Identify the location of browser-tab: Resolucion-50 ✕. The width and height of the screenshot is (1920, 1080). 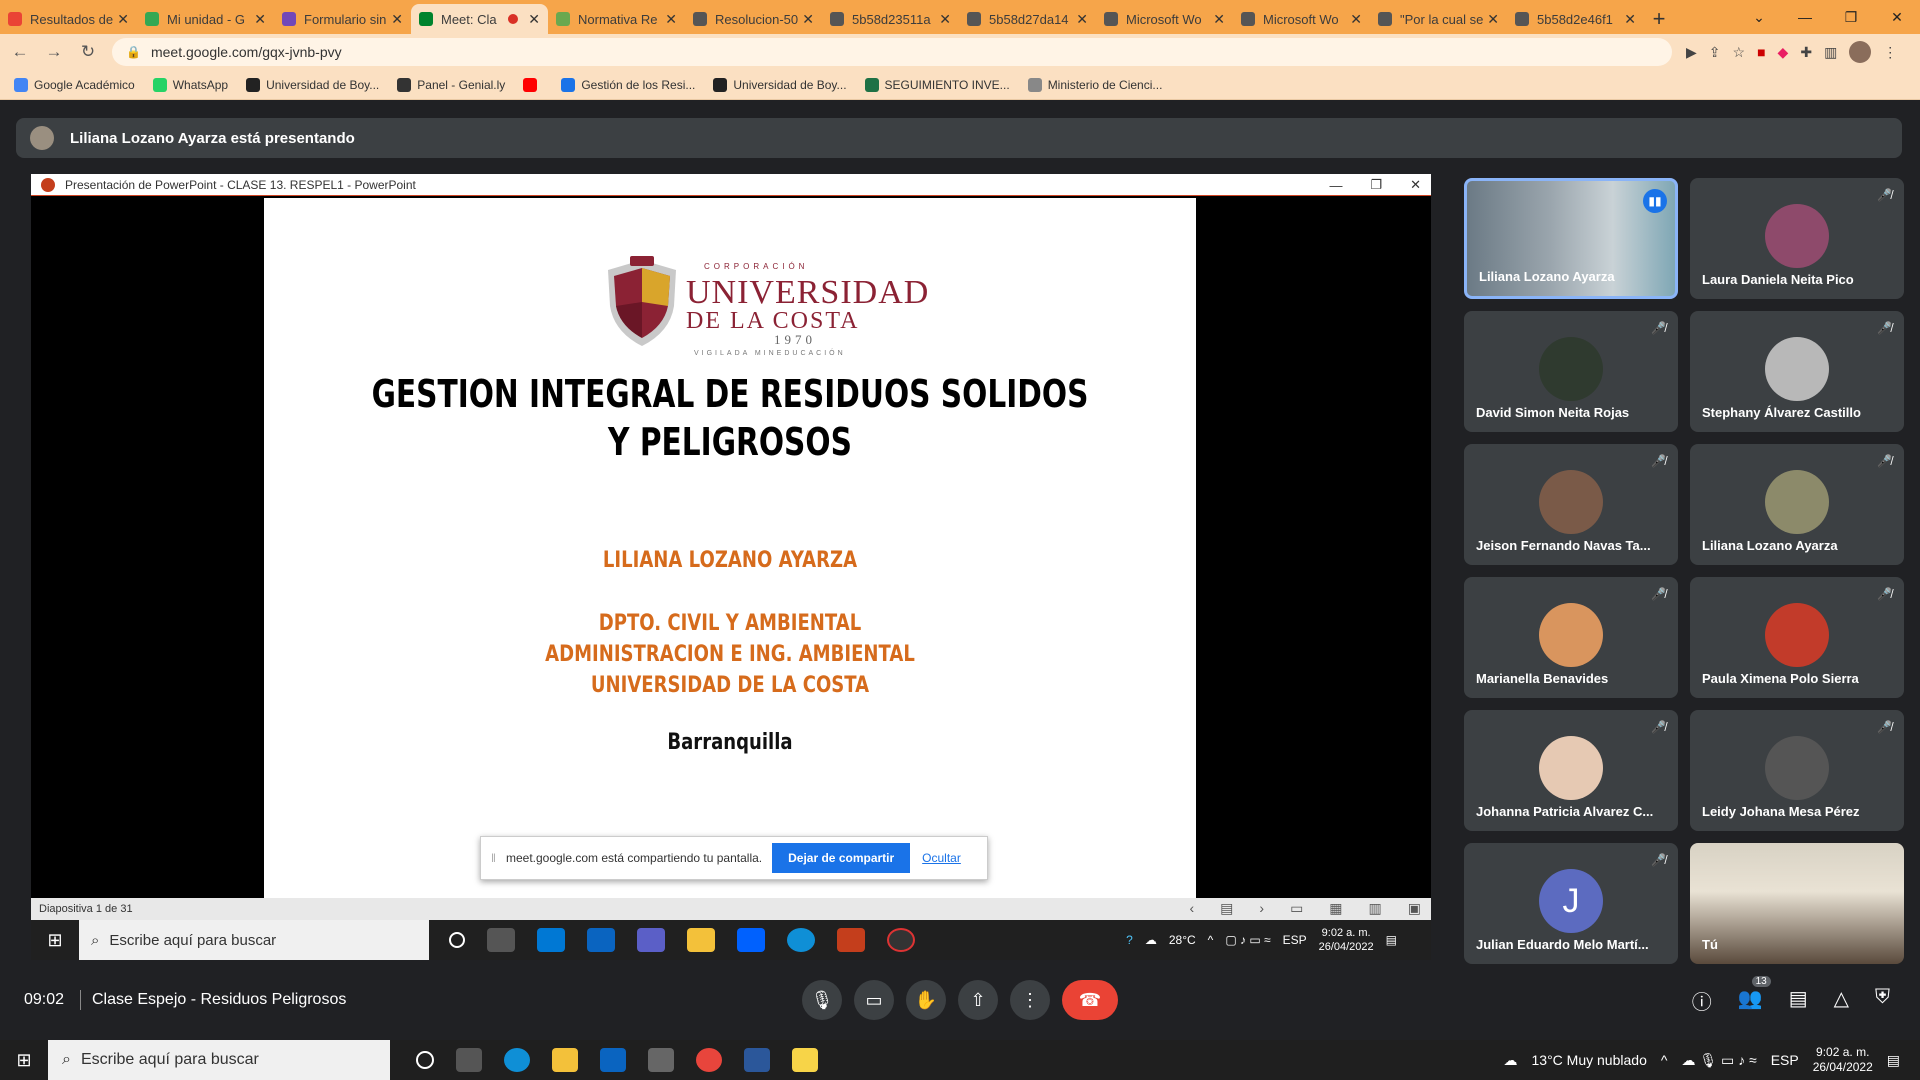
(753, 19).